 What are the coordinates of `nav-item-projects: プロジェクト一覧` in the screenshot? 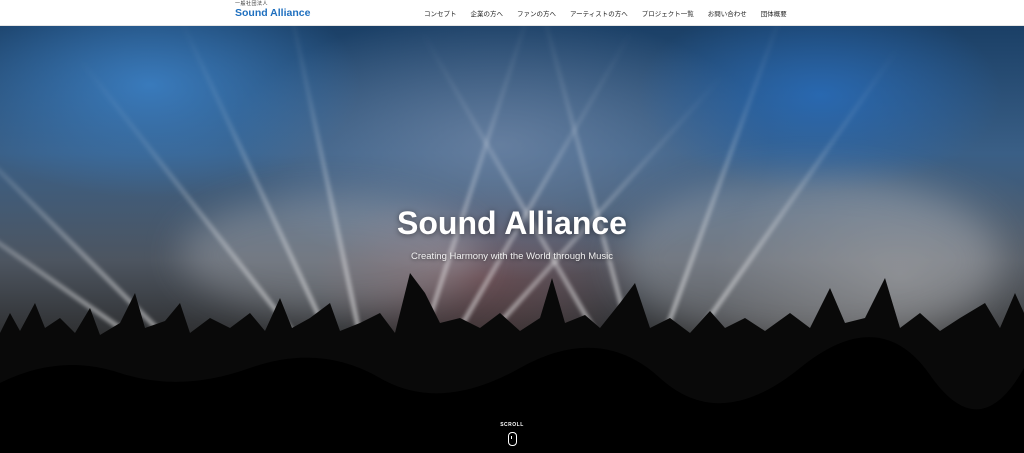 It's located at (668, 13).